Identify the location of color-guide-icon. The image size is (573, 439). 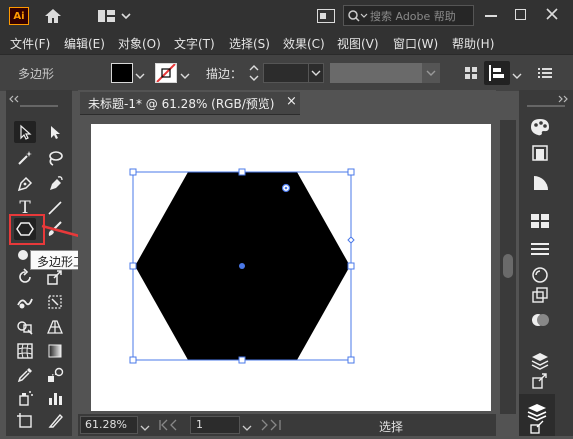
(540, 127).